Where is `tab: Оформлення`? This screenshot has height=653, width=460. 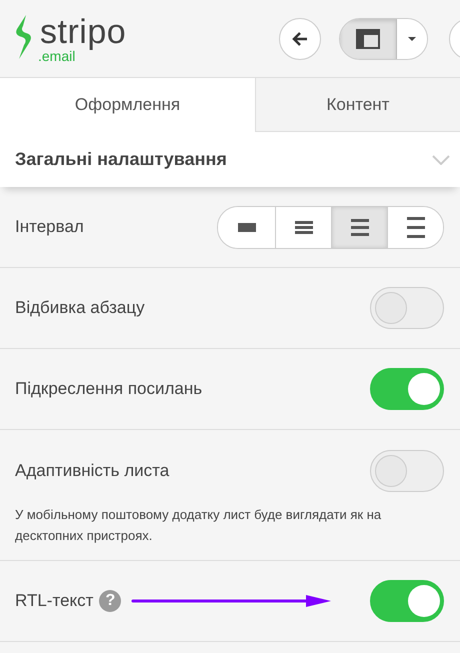
tab: Оформлення is located at coordinates (127, 105).